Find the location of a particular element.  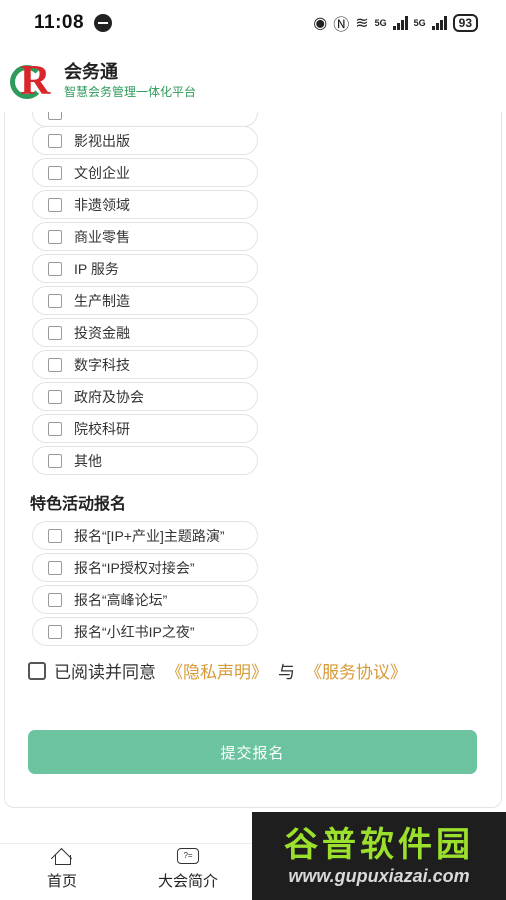

industry-option: 投资金融 is located at coordinates (145, 332).